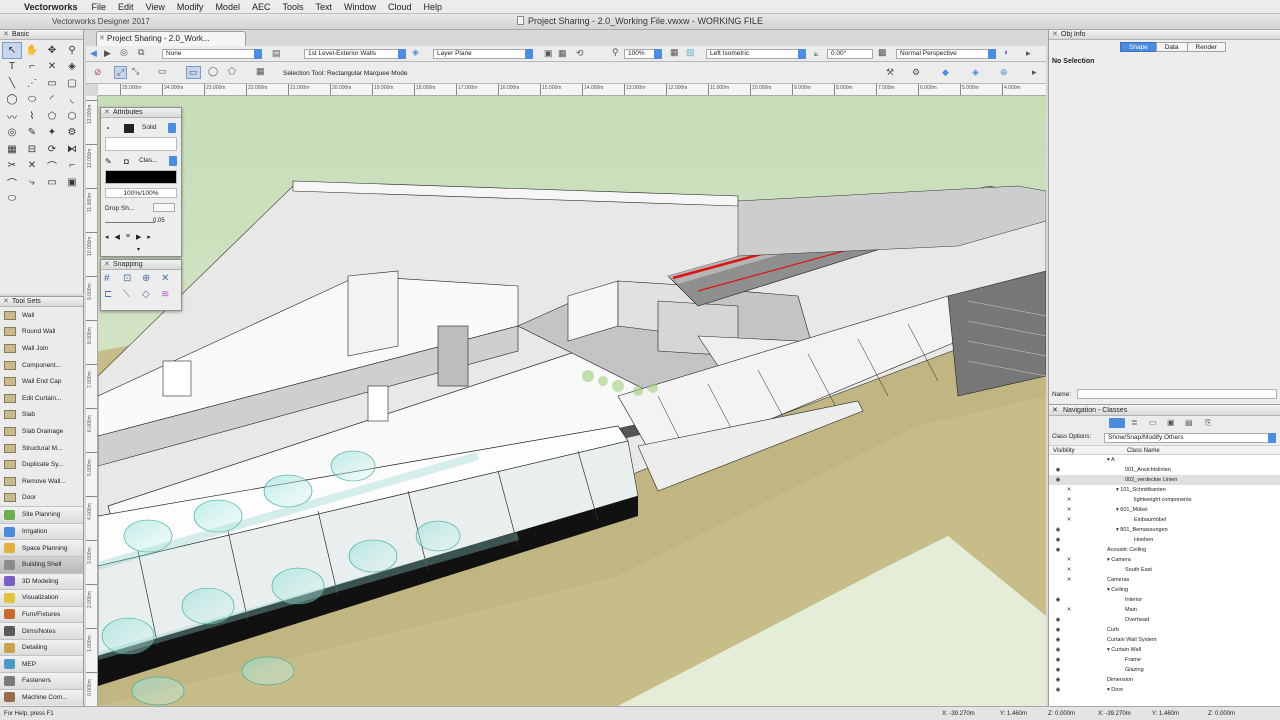 Image resolution: width=1280 pixels, height=720 pixels. What do you see at coordinates (32, 100) in the screenshot?
I see `oval-tool-icon: ⬭` at bounding box center [32, 100].